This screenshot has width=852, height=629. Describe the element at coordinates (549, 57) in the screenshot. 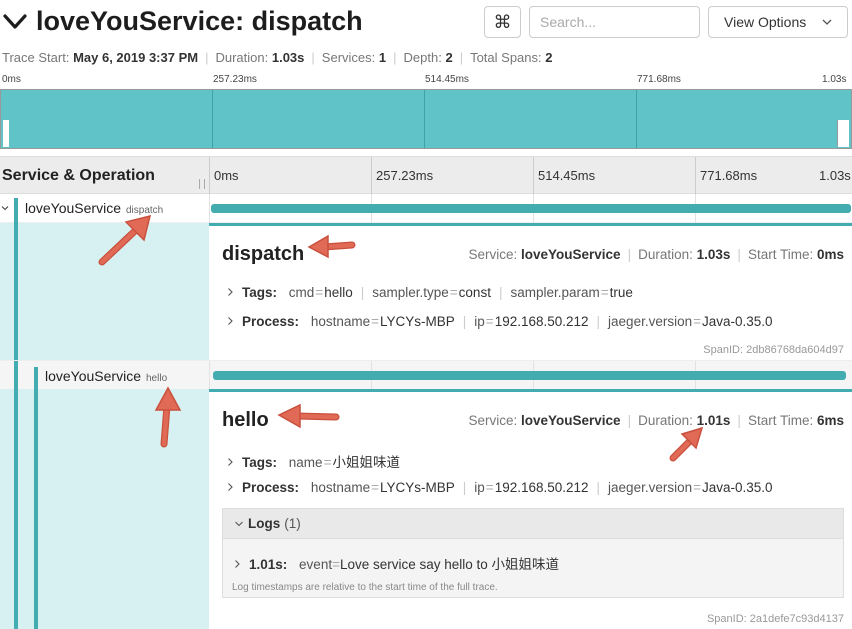

I see `total-spans-value: 2` at that location.